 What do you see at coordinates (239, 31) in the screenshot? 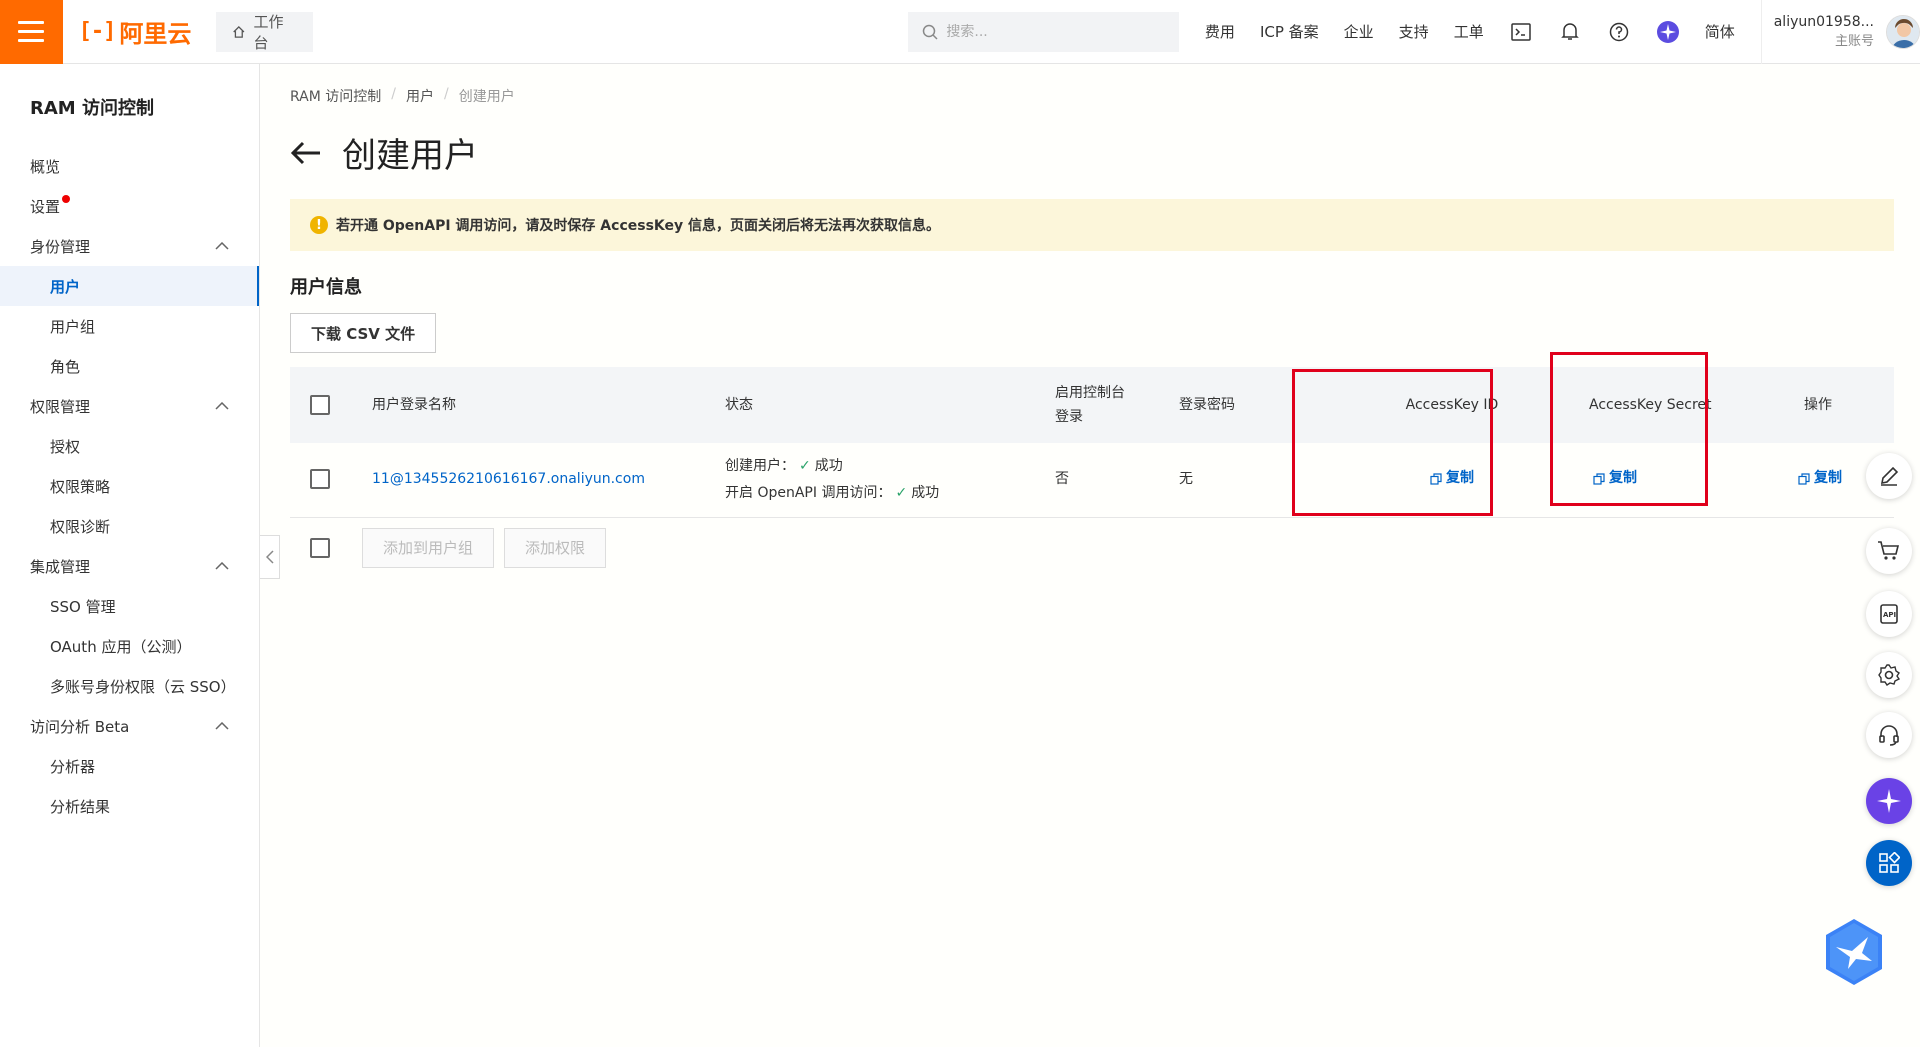
I see `home-icon` at bounding box center [239, 31].